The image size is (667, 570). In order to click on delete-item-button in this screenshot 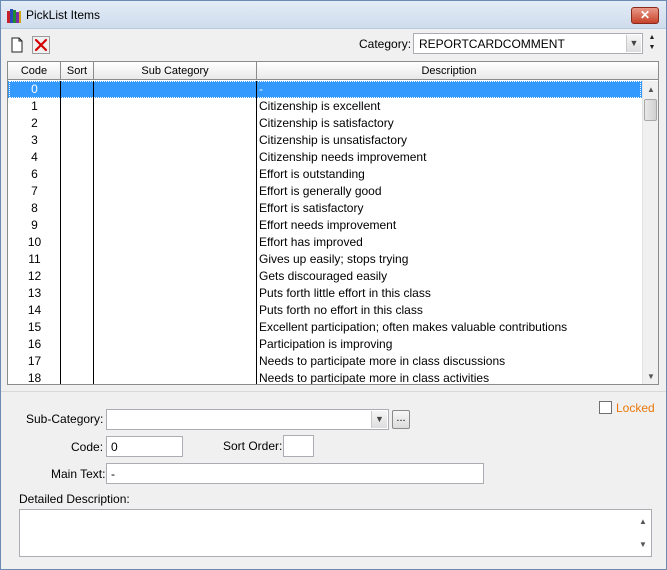, I will do `click(41, 45)`.